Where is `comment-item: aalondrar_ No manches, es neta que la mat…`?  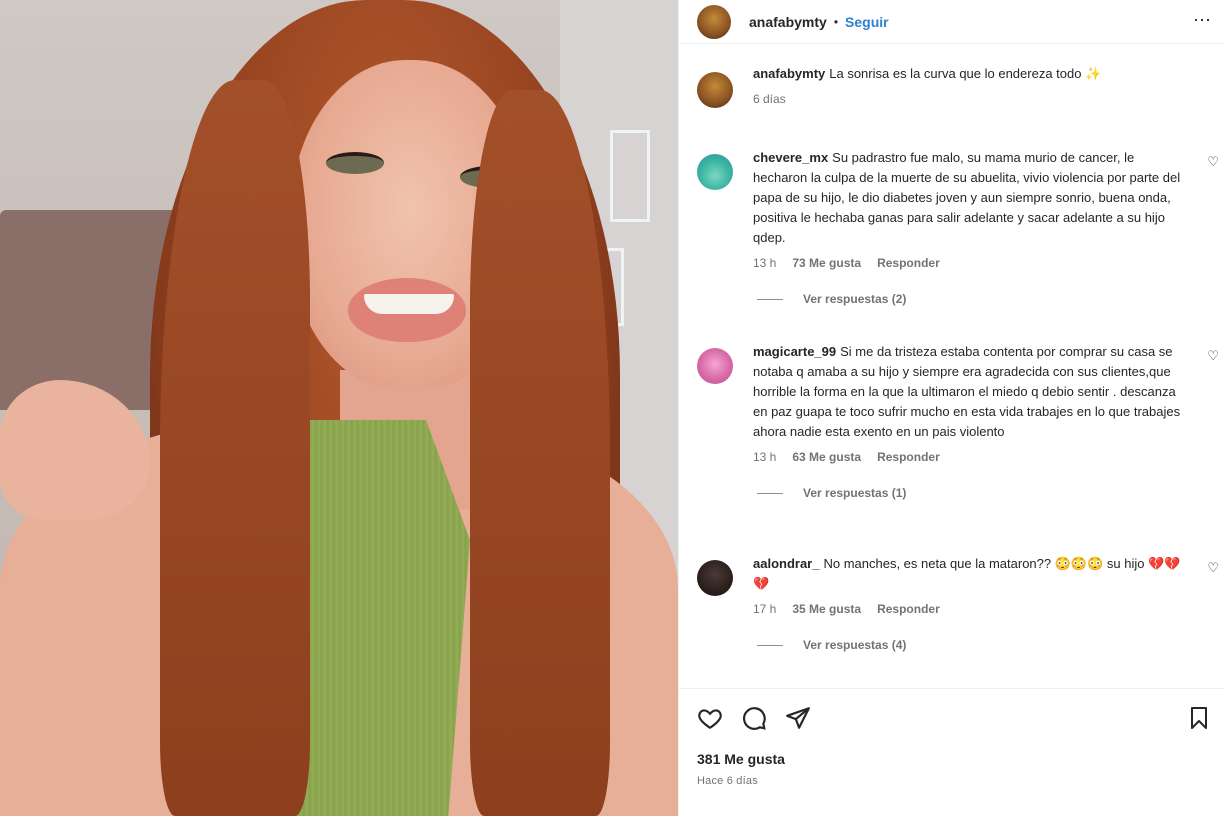
comment-item: aalondrar_ No manches, es neta que la mat… is located at coordinates (951, 603).